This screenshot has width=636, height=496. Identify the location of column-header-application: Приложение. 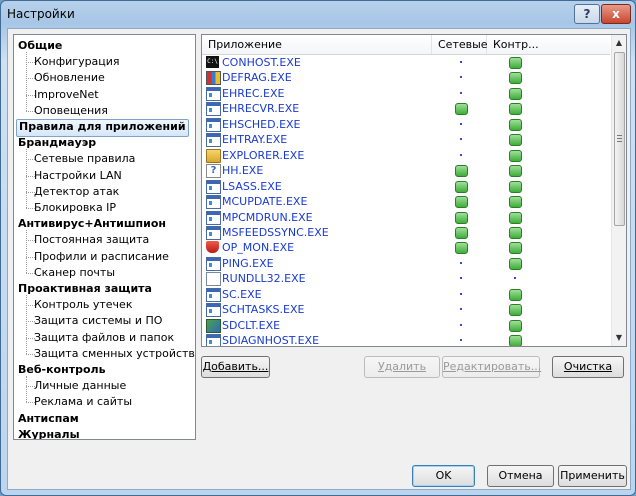
(317, 44).